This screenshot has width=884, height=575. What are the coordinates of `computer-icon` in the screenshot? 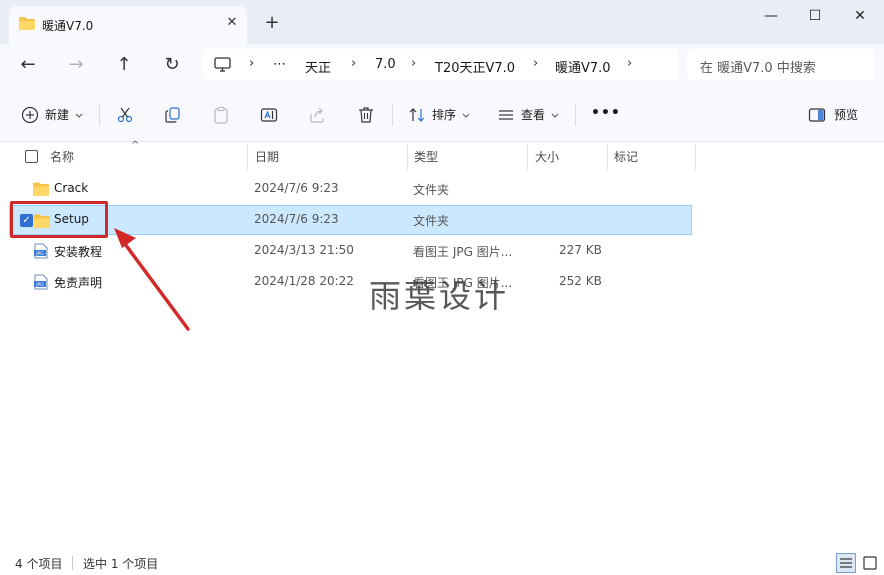 It's located at (222, 64).